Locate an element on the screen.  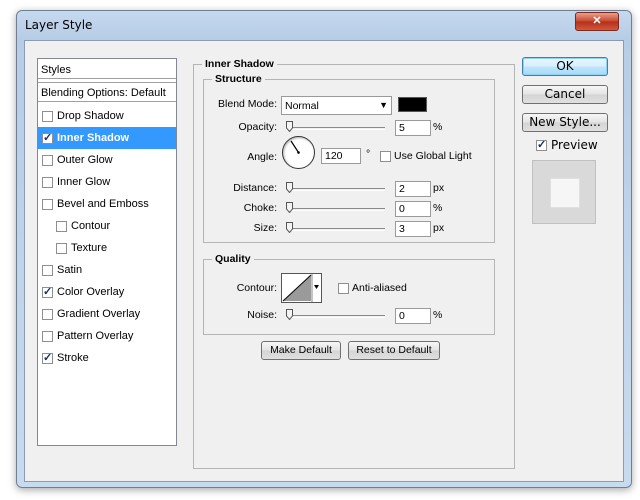
preview-checkbox is located at coordinates (541, 144).